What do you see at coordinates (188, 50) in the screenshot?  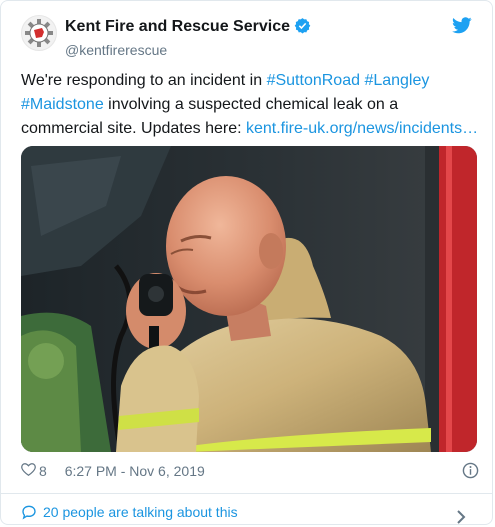 I see `handle: @kentfirerescue` at bounding box center [188, 50].